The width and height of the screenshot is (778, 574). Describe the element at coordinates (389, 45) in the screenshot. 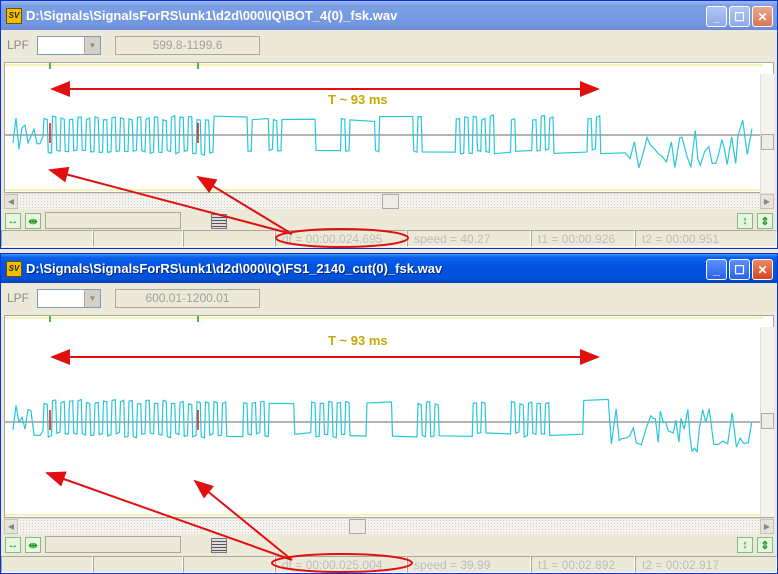

I see `filter-toolbar: LPF ▼ 599.8-1199.6` at that location.